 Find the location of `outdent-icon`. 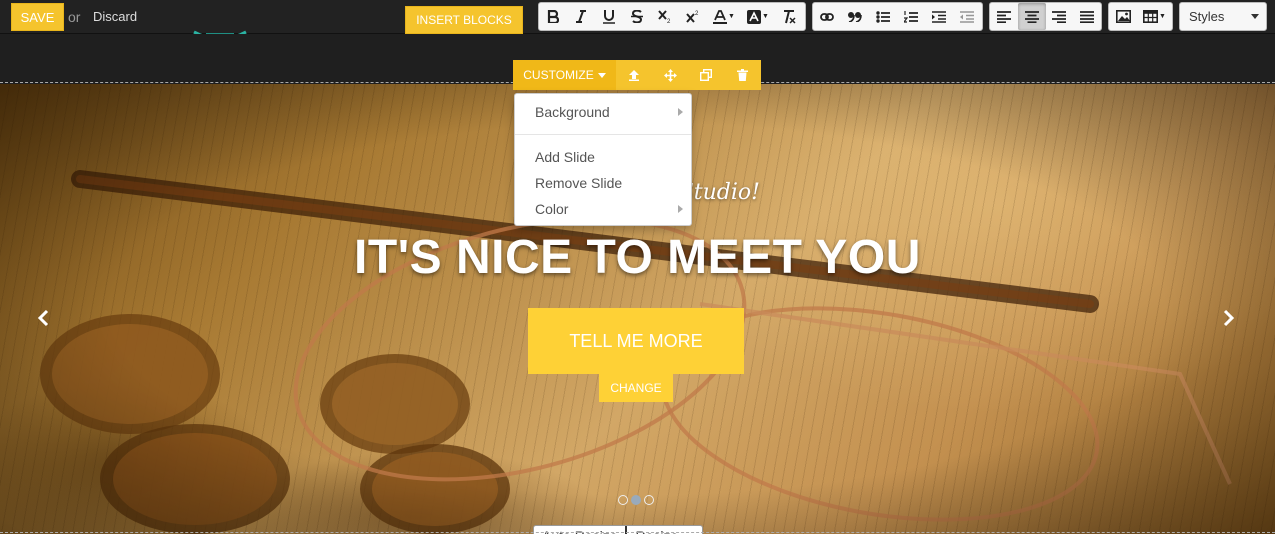

outdent-icon is located at coordinates (967, 16).